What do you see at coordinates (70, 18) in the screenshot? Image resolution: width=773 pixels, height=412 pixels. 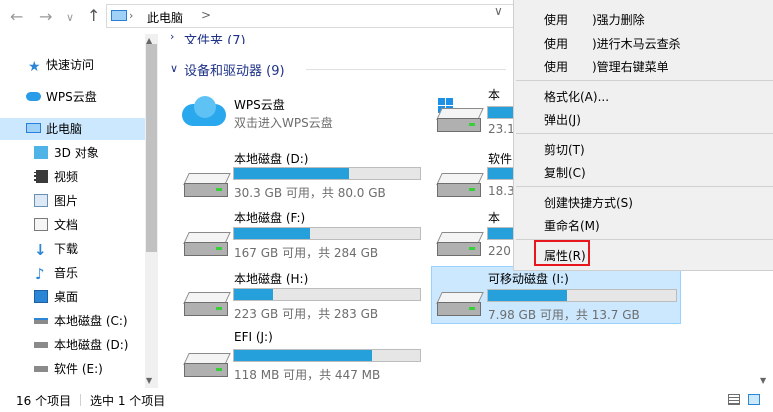 I see `recent-locations-button: ∨` at bounding box center [70, 18].